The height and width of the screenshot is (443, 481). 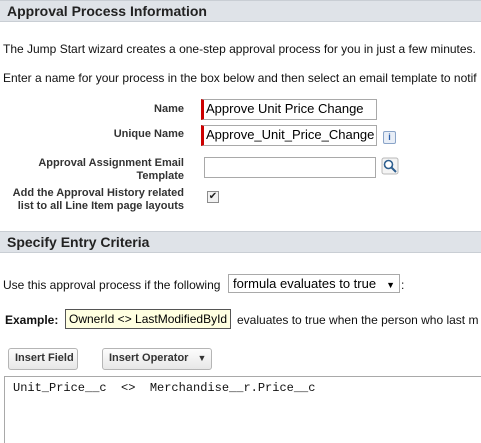 What do you see at coordinates (390, 166) in the screenshot?
I see `lookup-icon` at bounding box center [390, 166].